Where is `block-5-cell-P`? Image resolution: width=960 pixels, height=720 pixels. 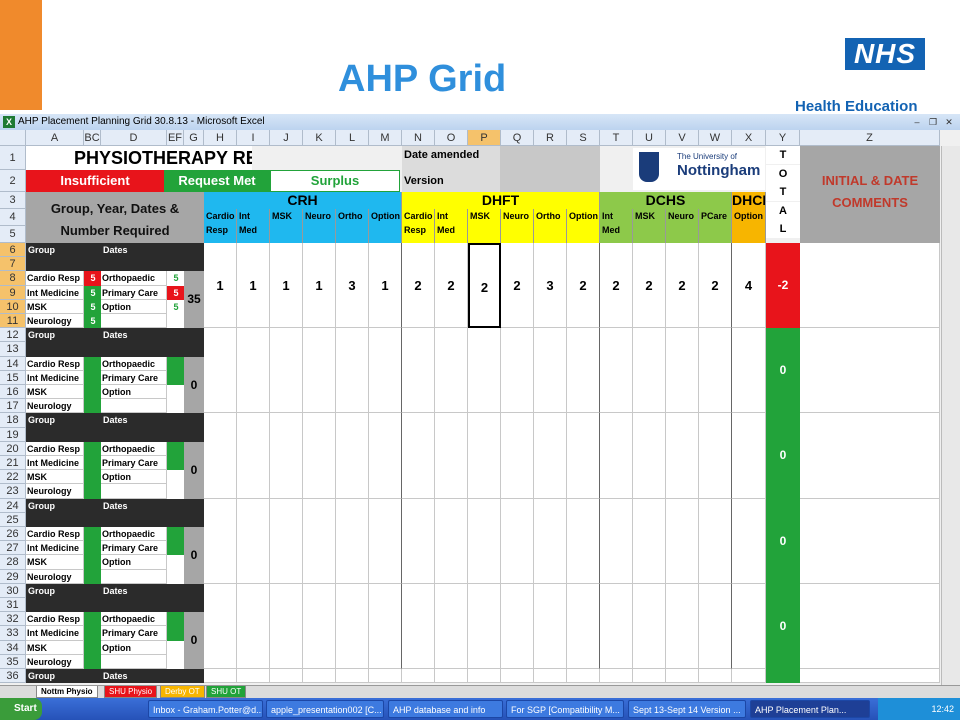
block-5-cell-P is located at coordinates (484, 626).